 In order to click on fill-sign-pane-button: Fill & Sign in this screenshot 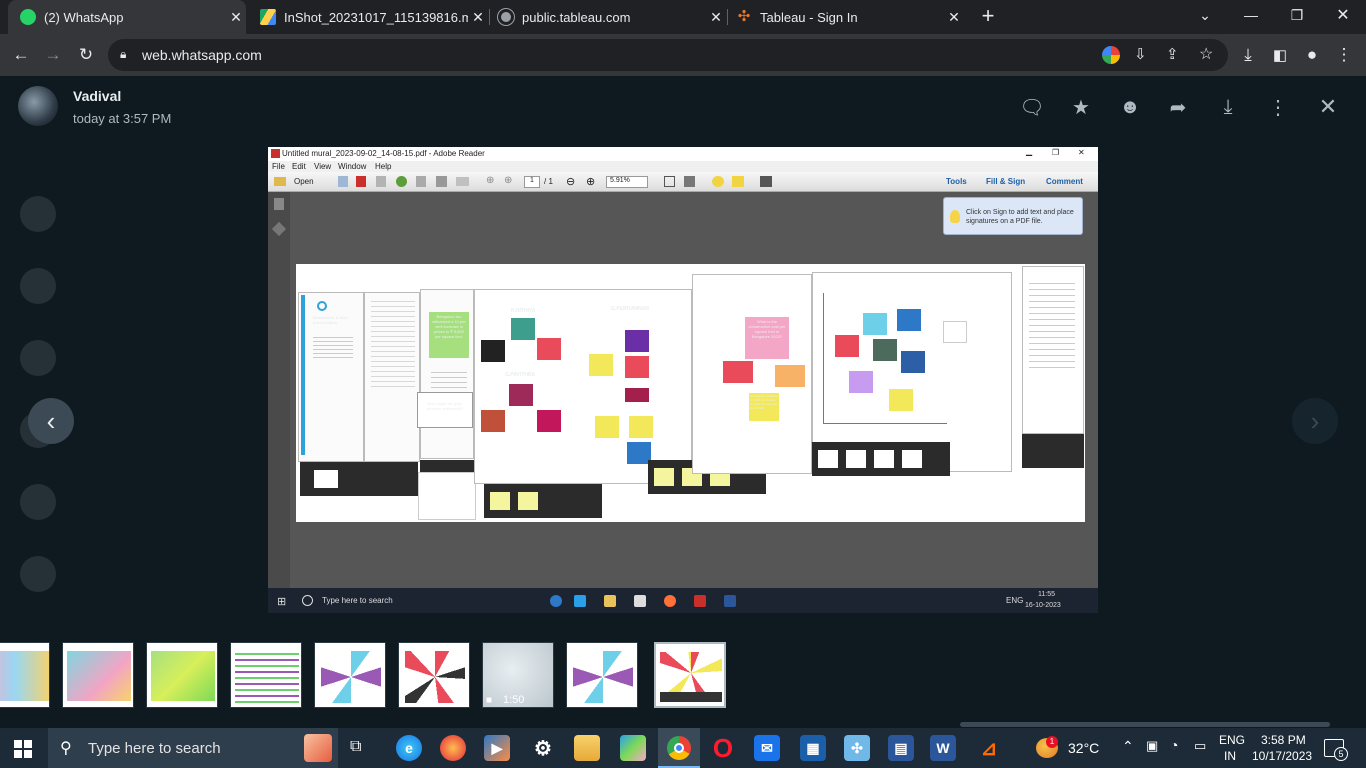, I will do `click(1005, 181)`.